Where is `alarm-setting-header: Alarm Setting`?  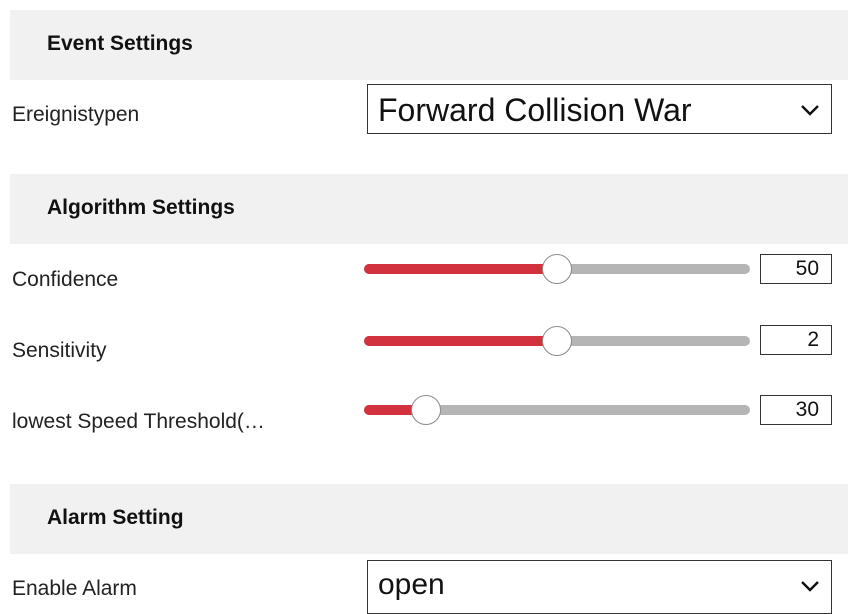
alarm-setting-header: Alarm Setting is located at coordinates (429, 519).